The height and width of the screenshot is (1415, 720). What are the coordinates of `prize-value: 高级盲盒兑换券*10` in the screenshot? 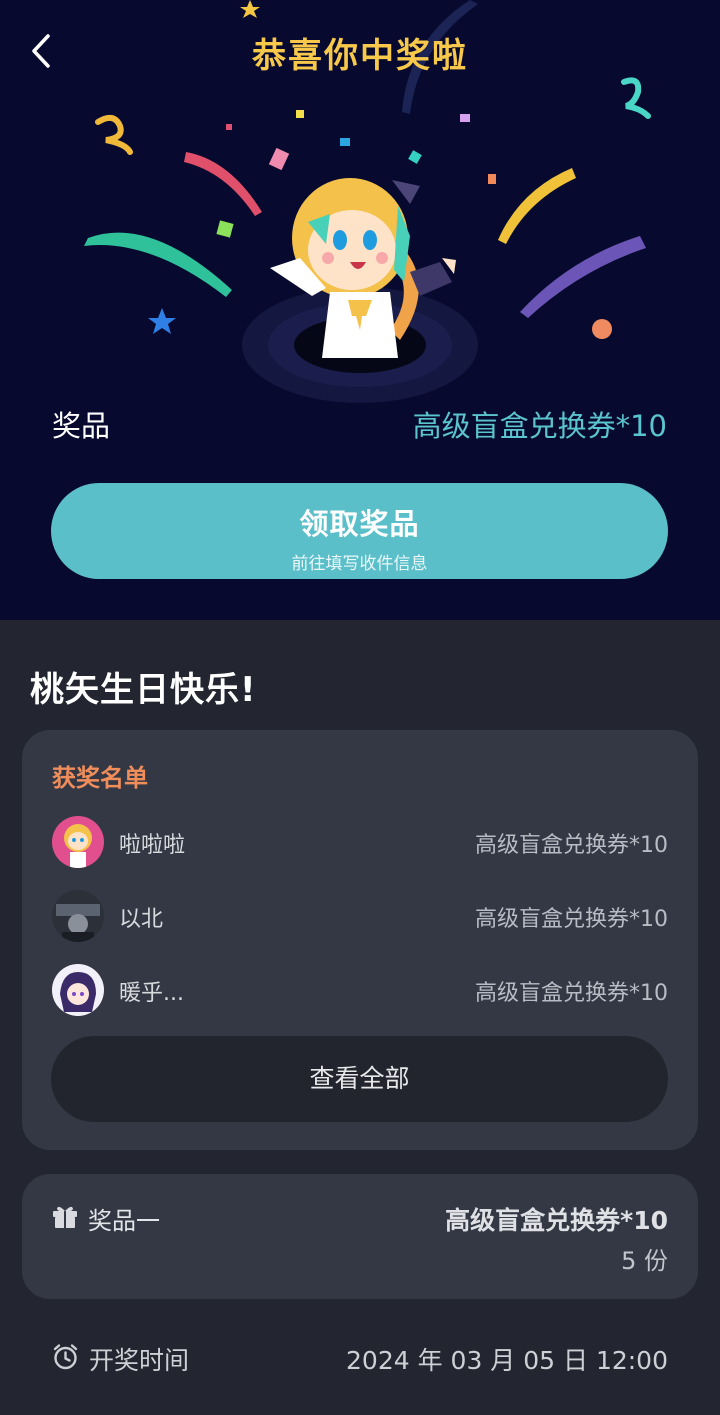 It's located at (539, 426).